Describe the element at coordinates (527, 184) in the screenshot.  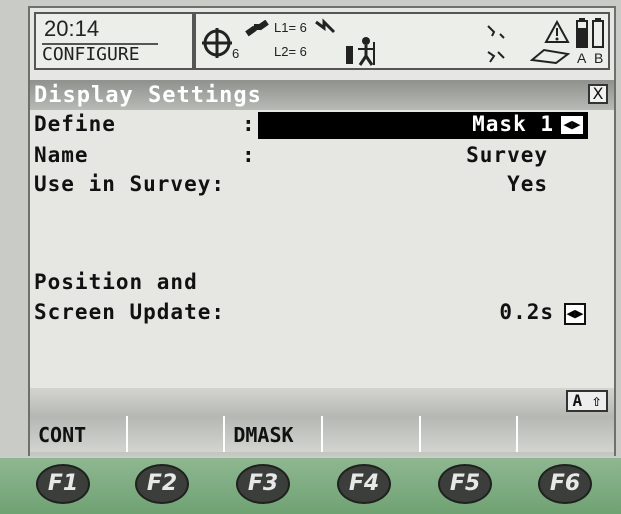
I see `use-in-survey-value: Yes` at that location.